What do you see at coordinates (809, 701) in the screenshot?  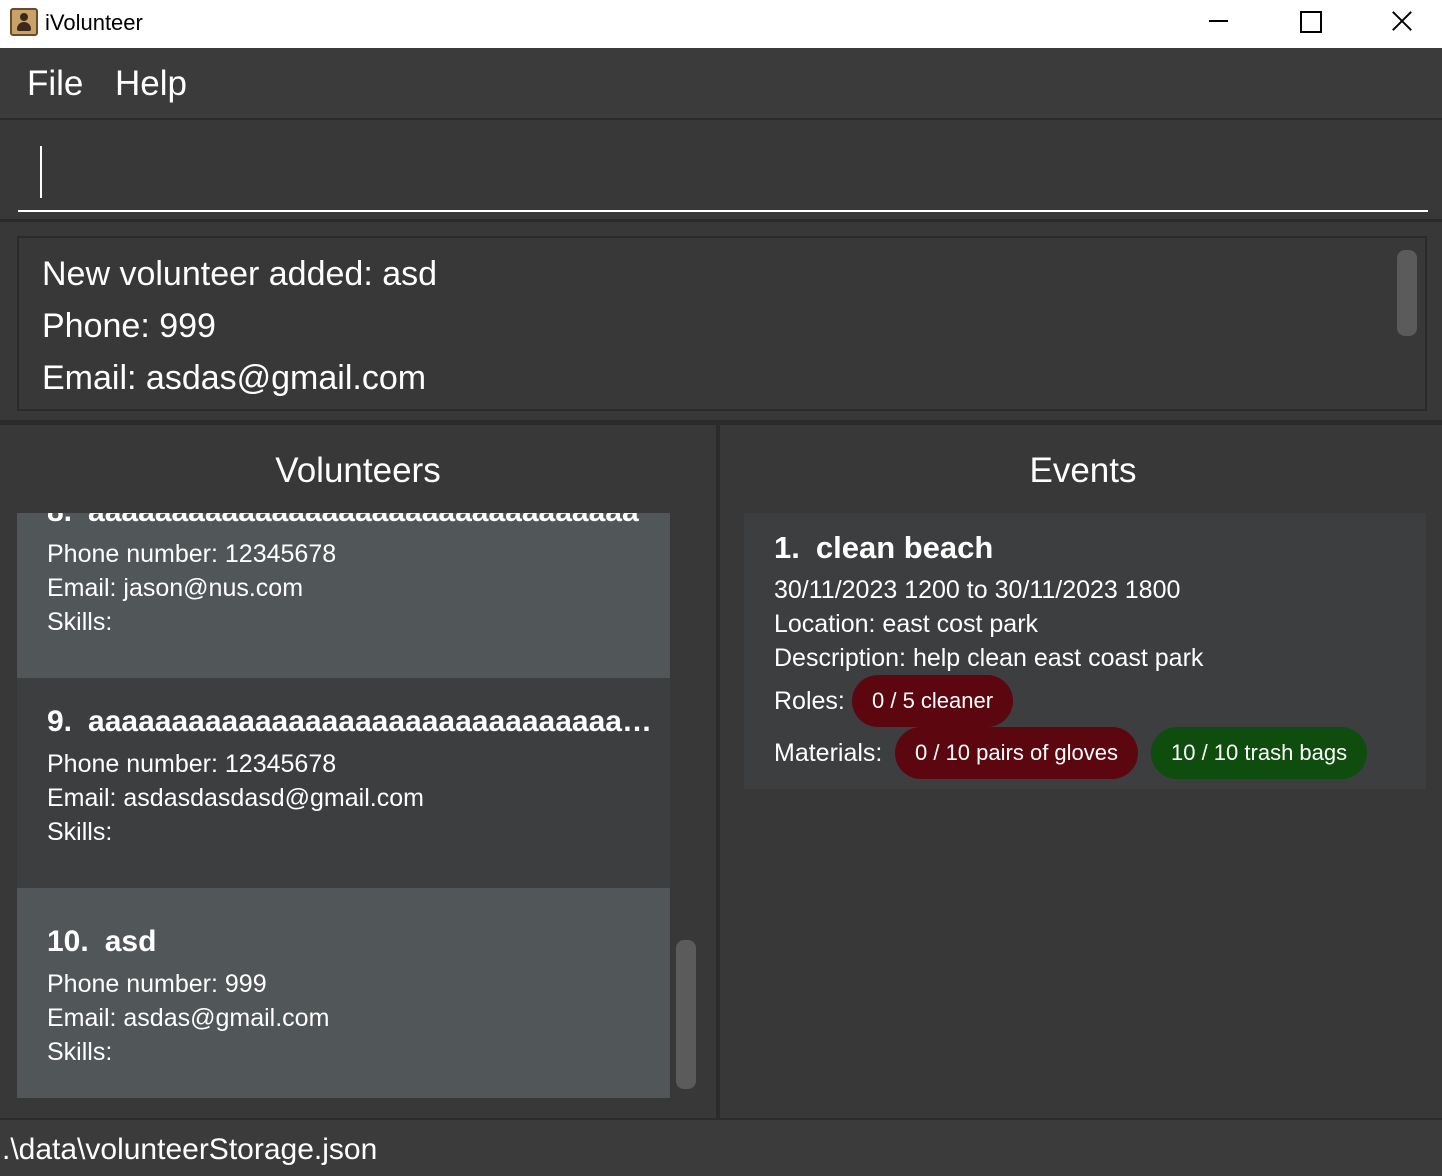 I see `event-roles-label: Roles:` at bounding box center [809, 701].